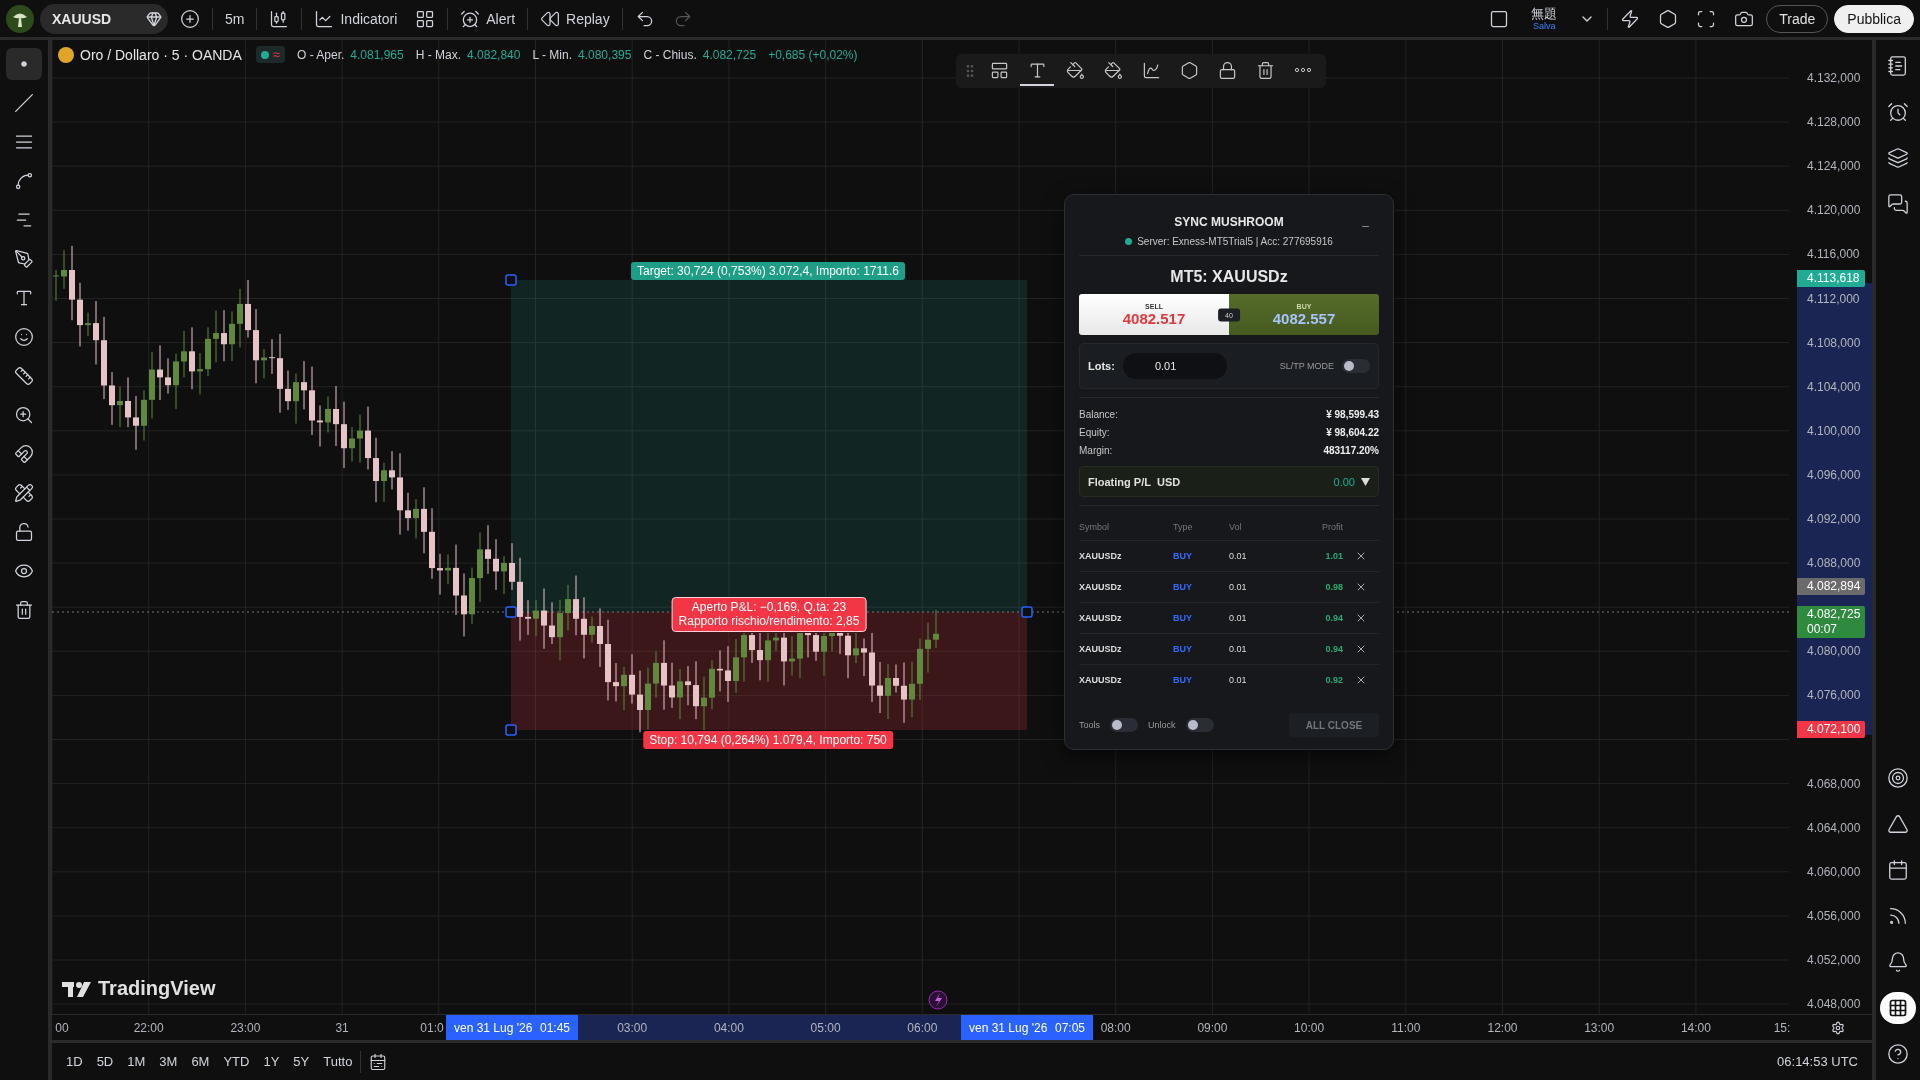  What do you see at coordinates (301, 1061) in the screenshot?
I see `range-button: 5Y` at bounding box center [301, 1061].